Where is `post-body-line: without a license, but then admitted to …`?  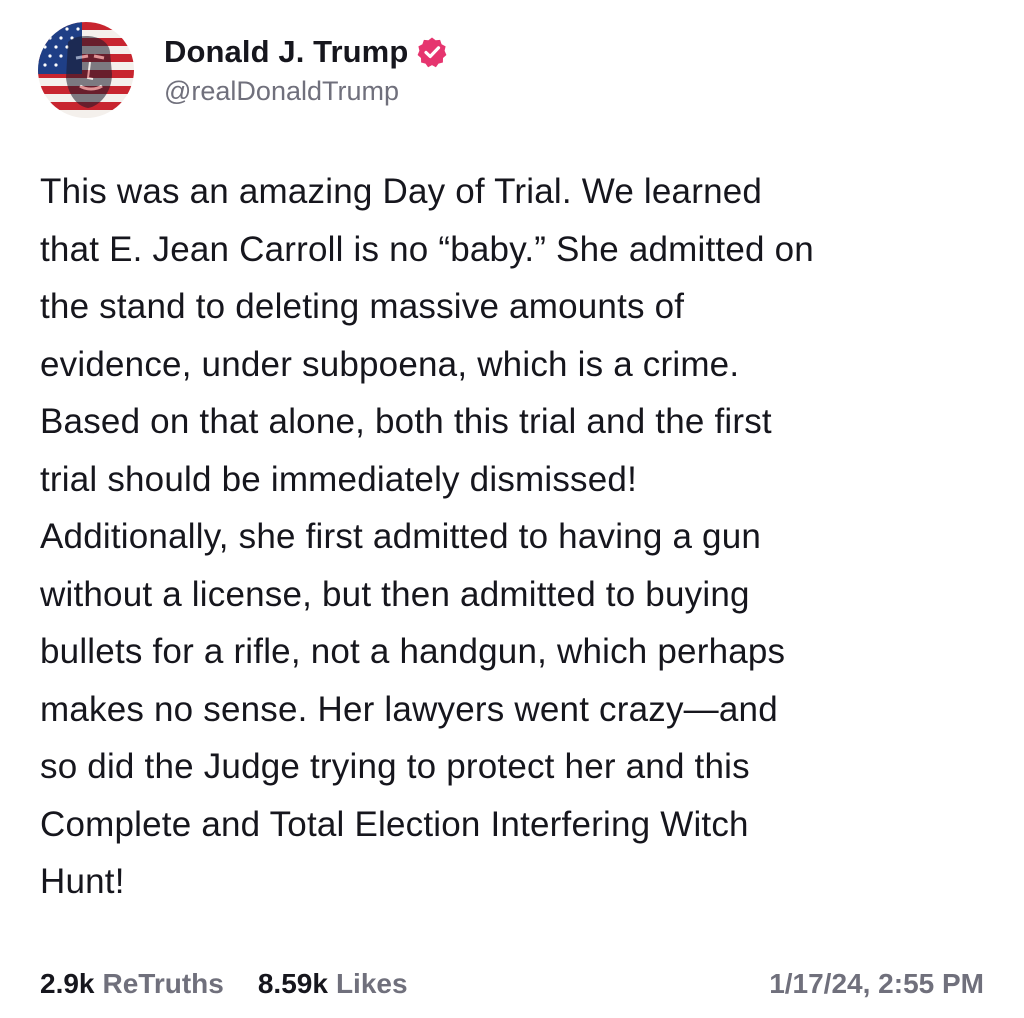
post-body-line: without a license, but then admitted to … is located at coordinates (395, 594).